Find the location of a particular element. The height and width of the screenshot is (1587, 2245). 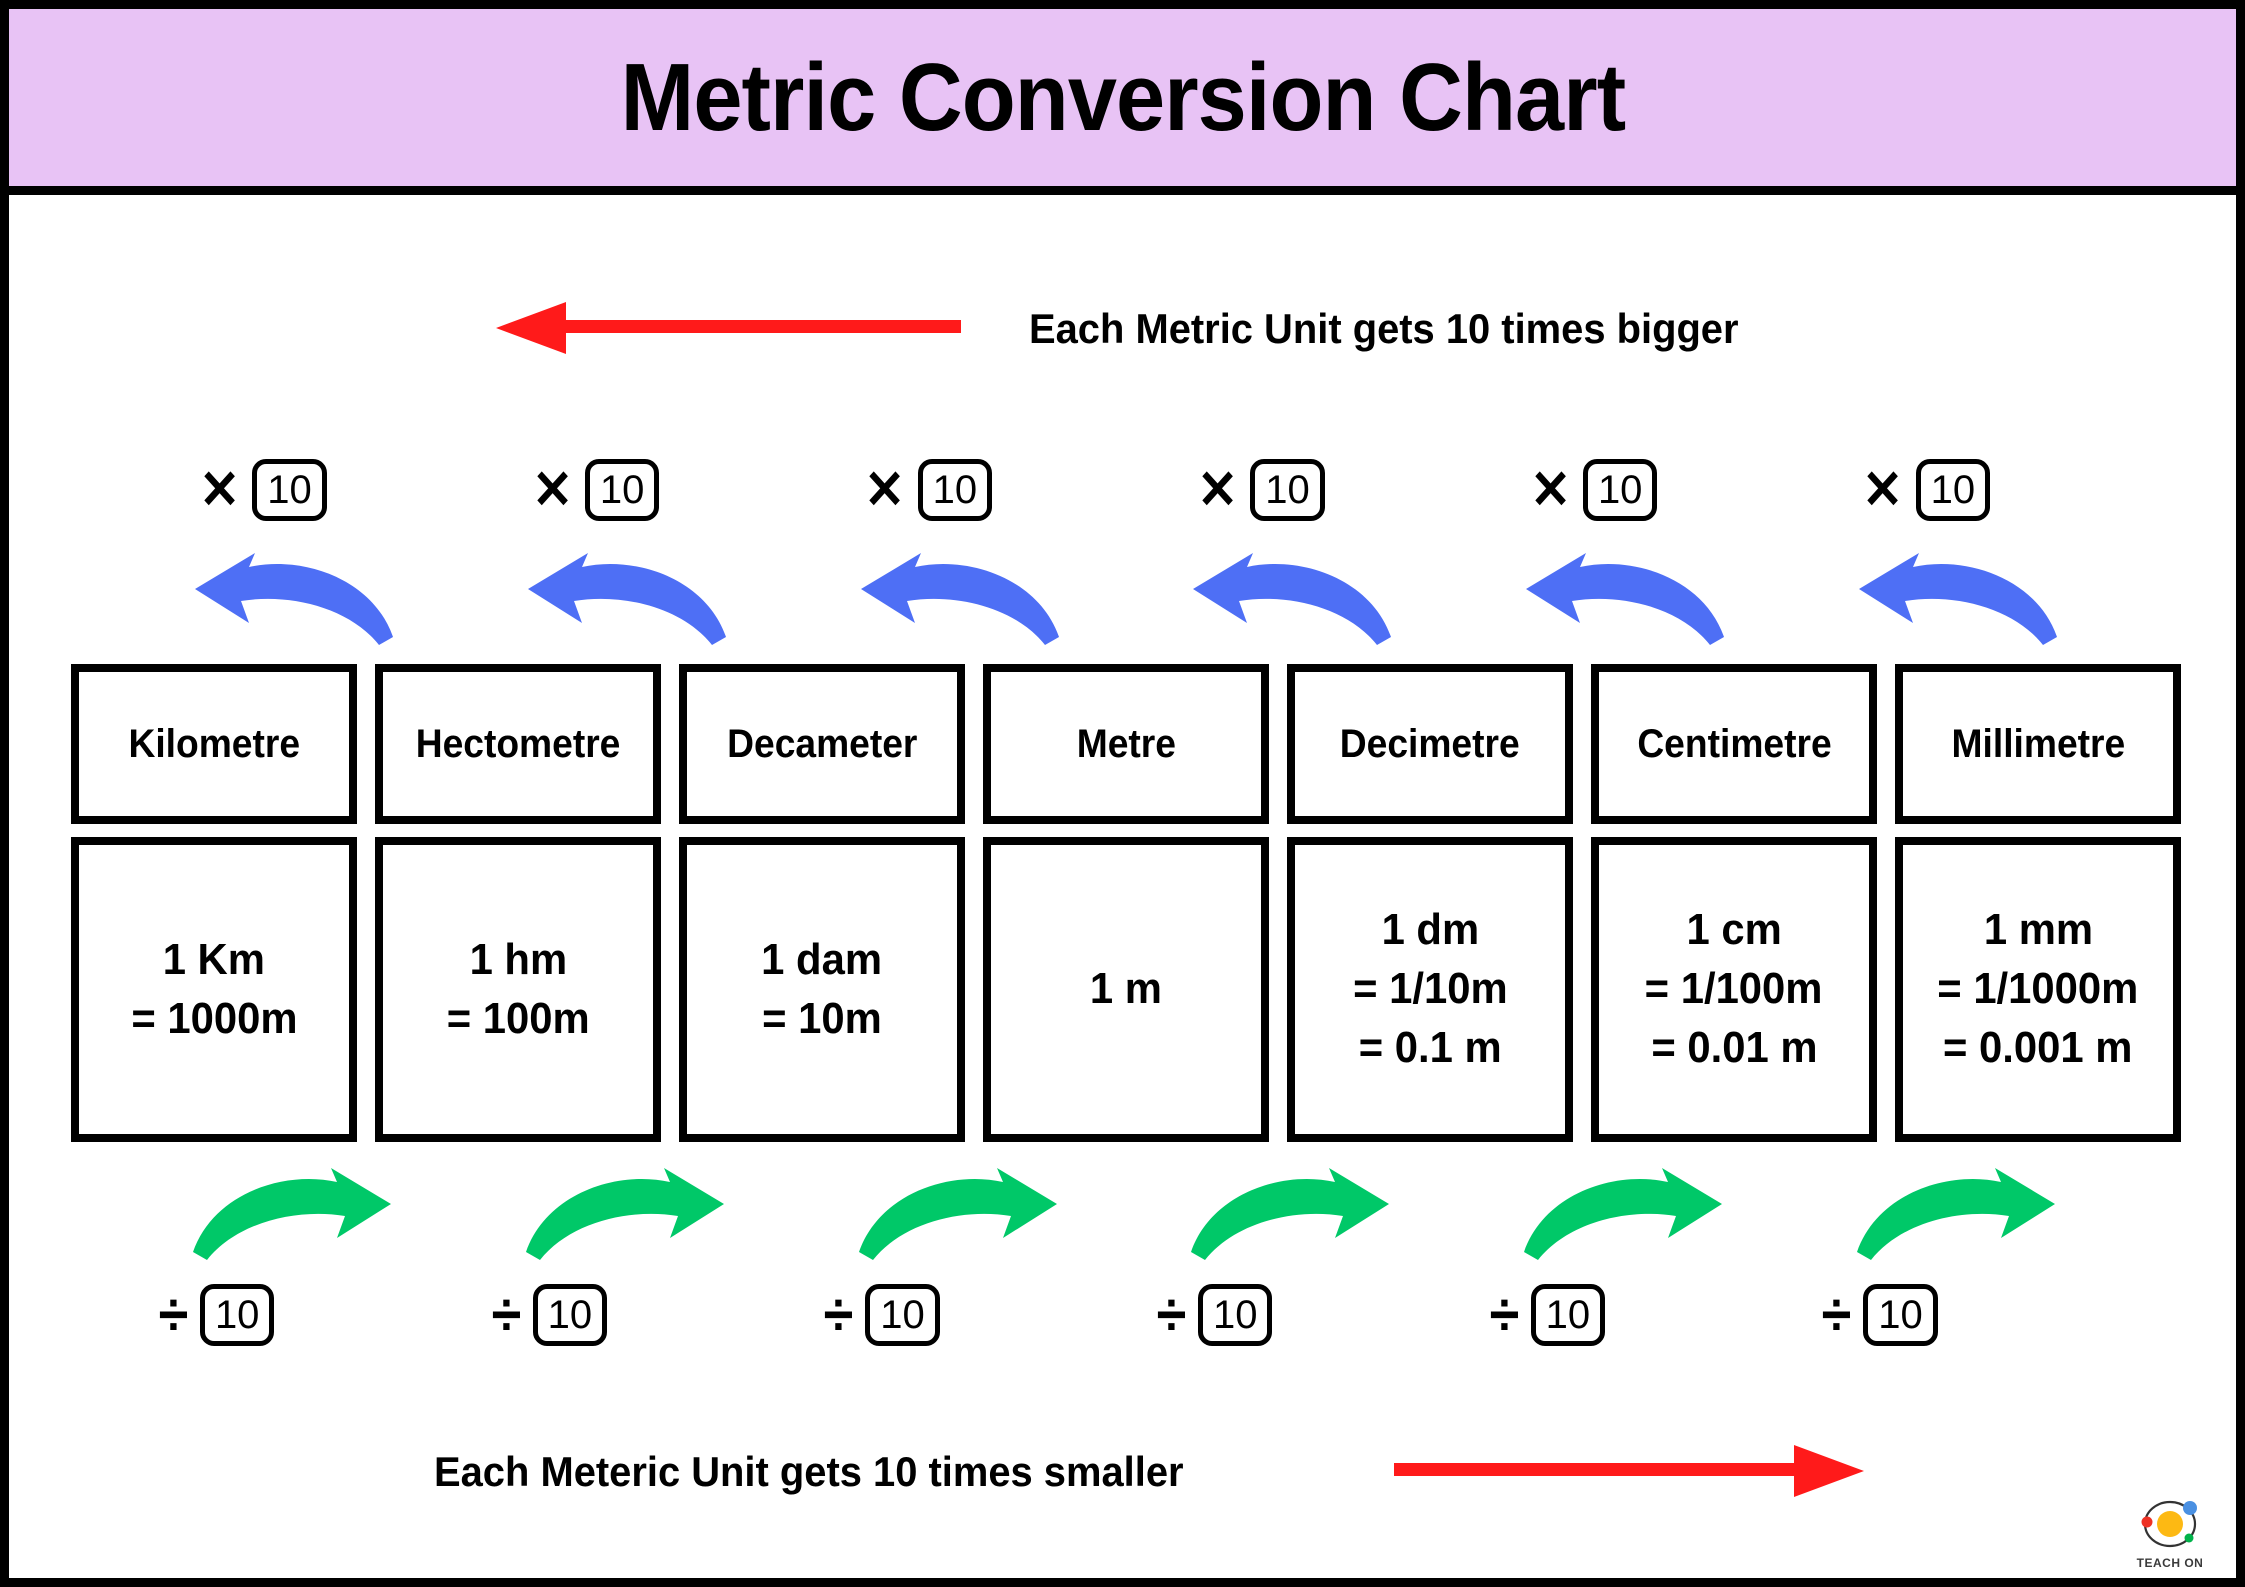

bottom-banner: Each Meteric Unit gets 10 times smaller is located at coordinates (1122, 1472).